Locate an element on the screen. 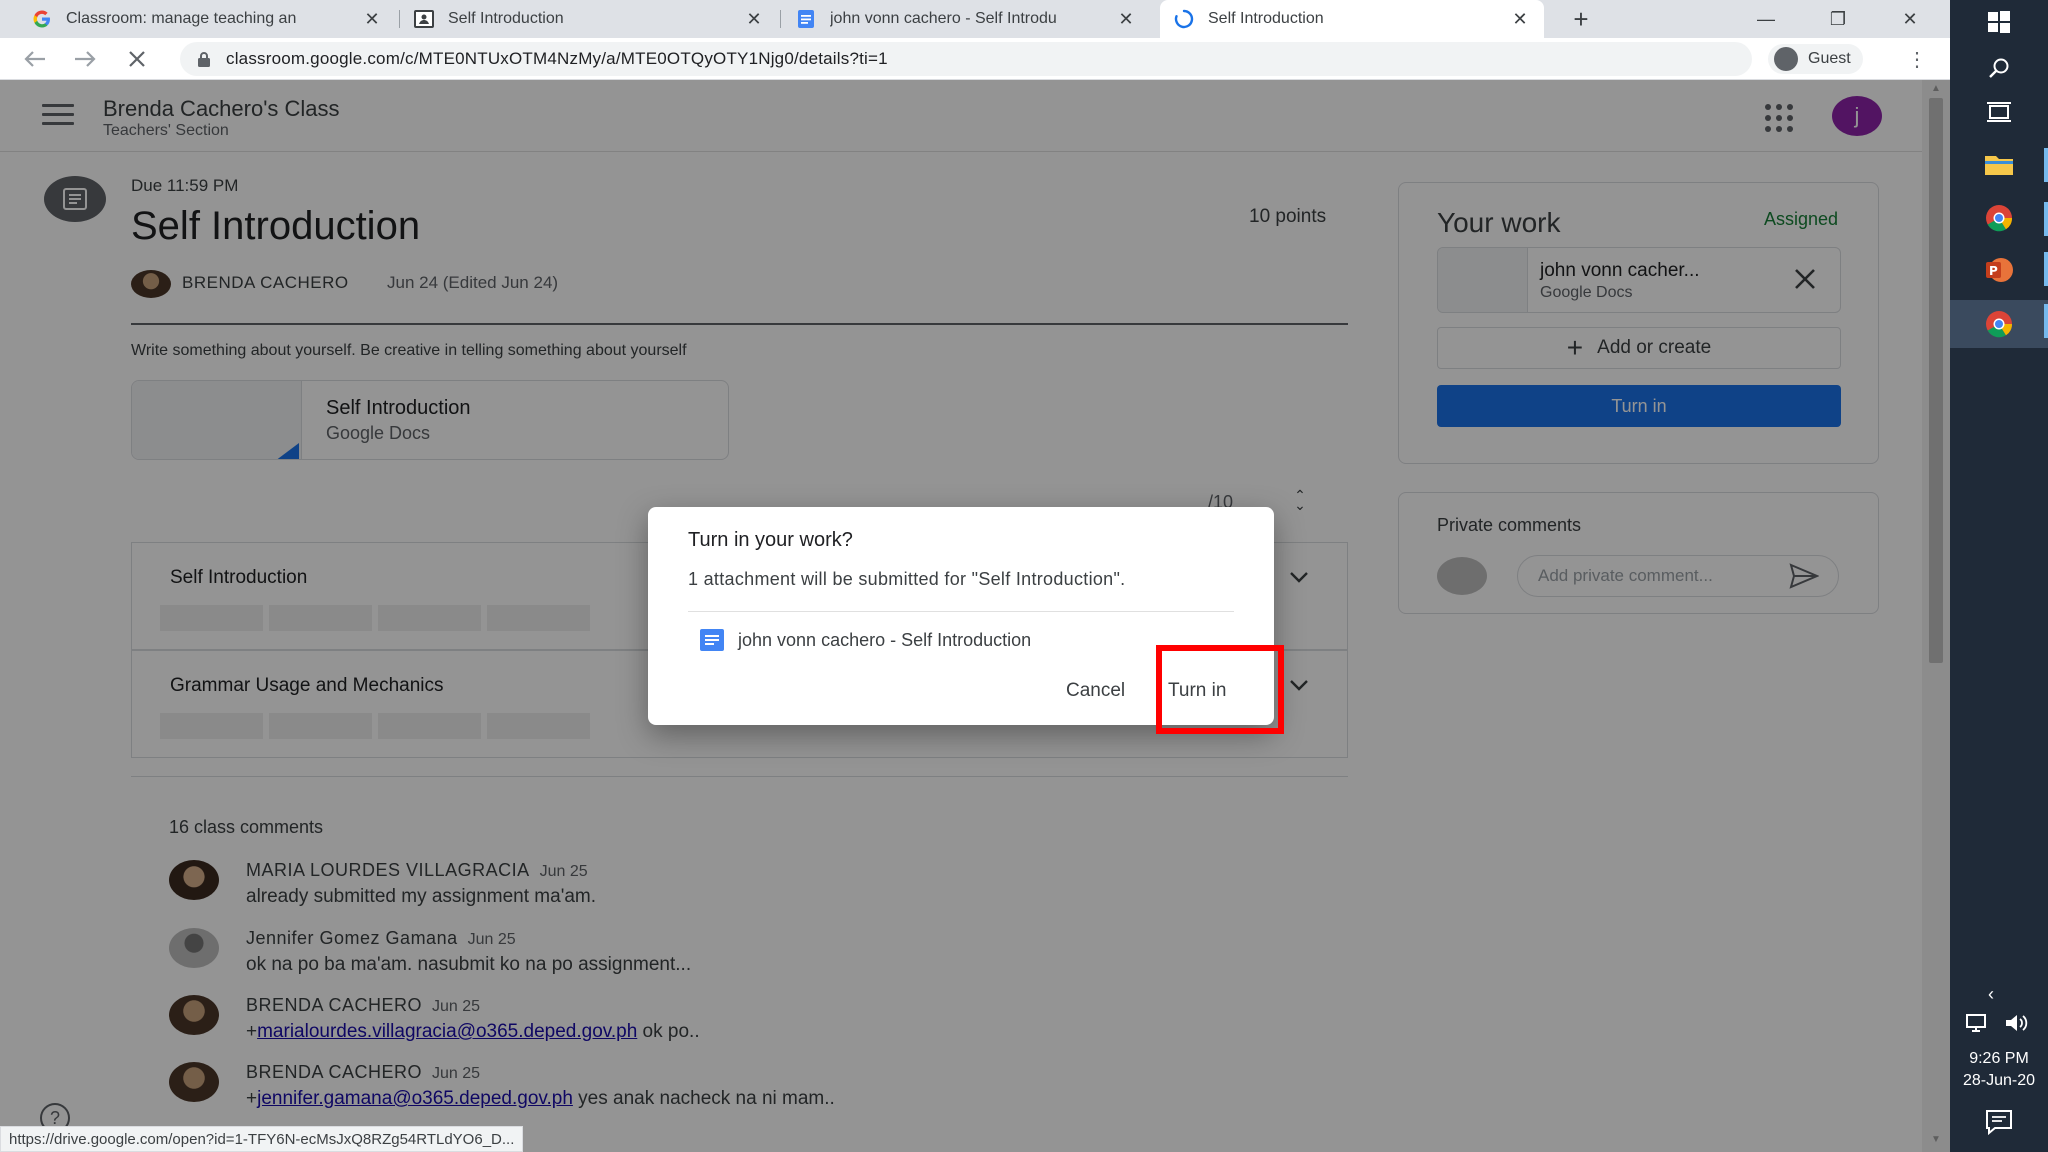  tab-title: john vonn cachero - Self Introdu is located at coordinates (943, 18).